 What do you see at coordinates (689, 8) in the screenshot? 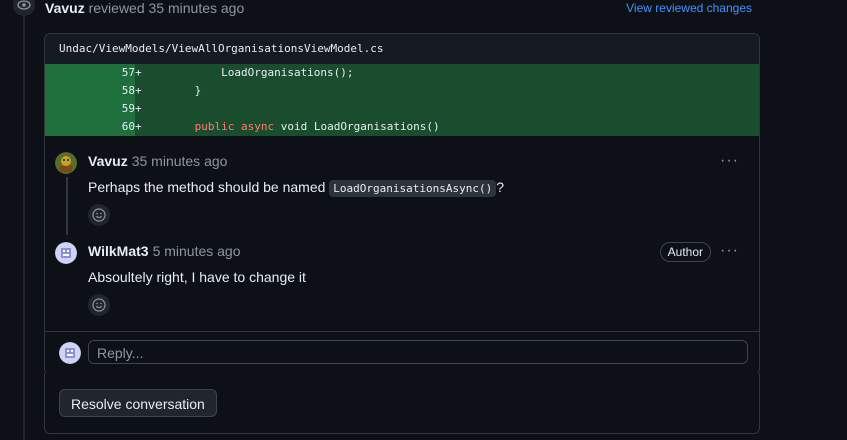
I see `view-reviewed-changes-link: View reviewed changes` at bounding box center [689, 8].